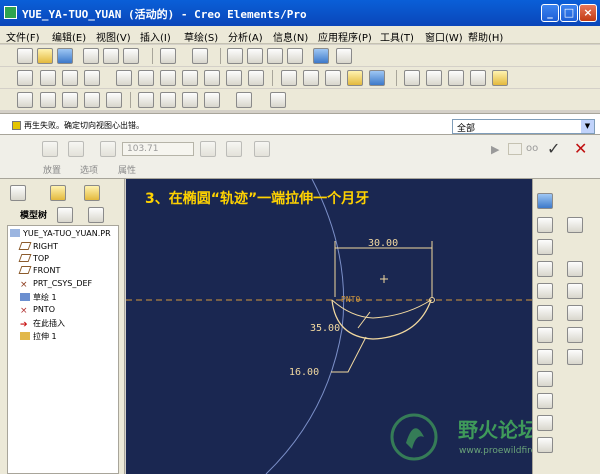 The height and width of the screenshot is (474, 600). Describe the element at coordinates (325, 328) in the screenshot. I see `dim-outer-radius-label: 35.00` at that location.